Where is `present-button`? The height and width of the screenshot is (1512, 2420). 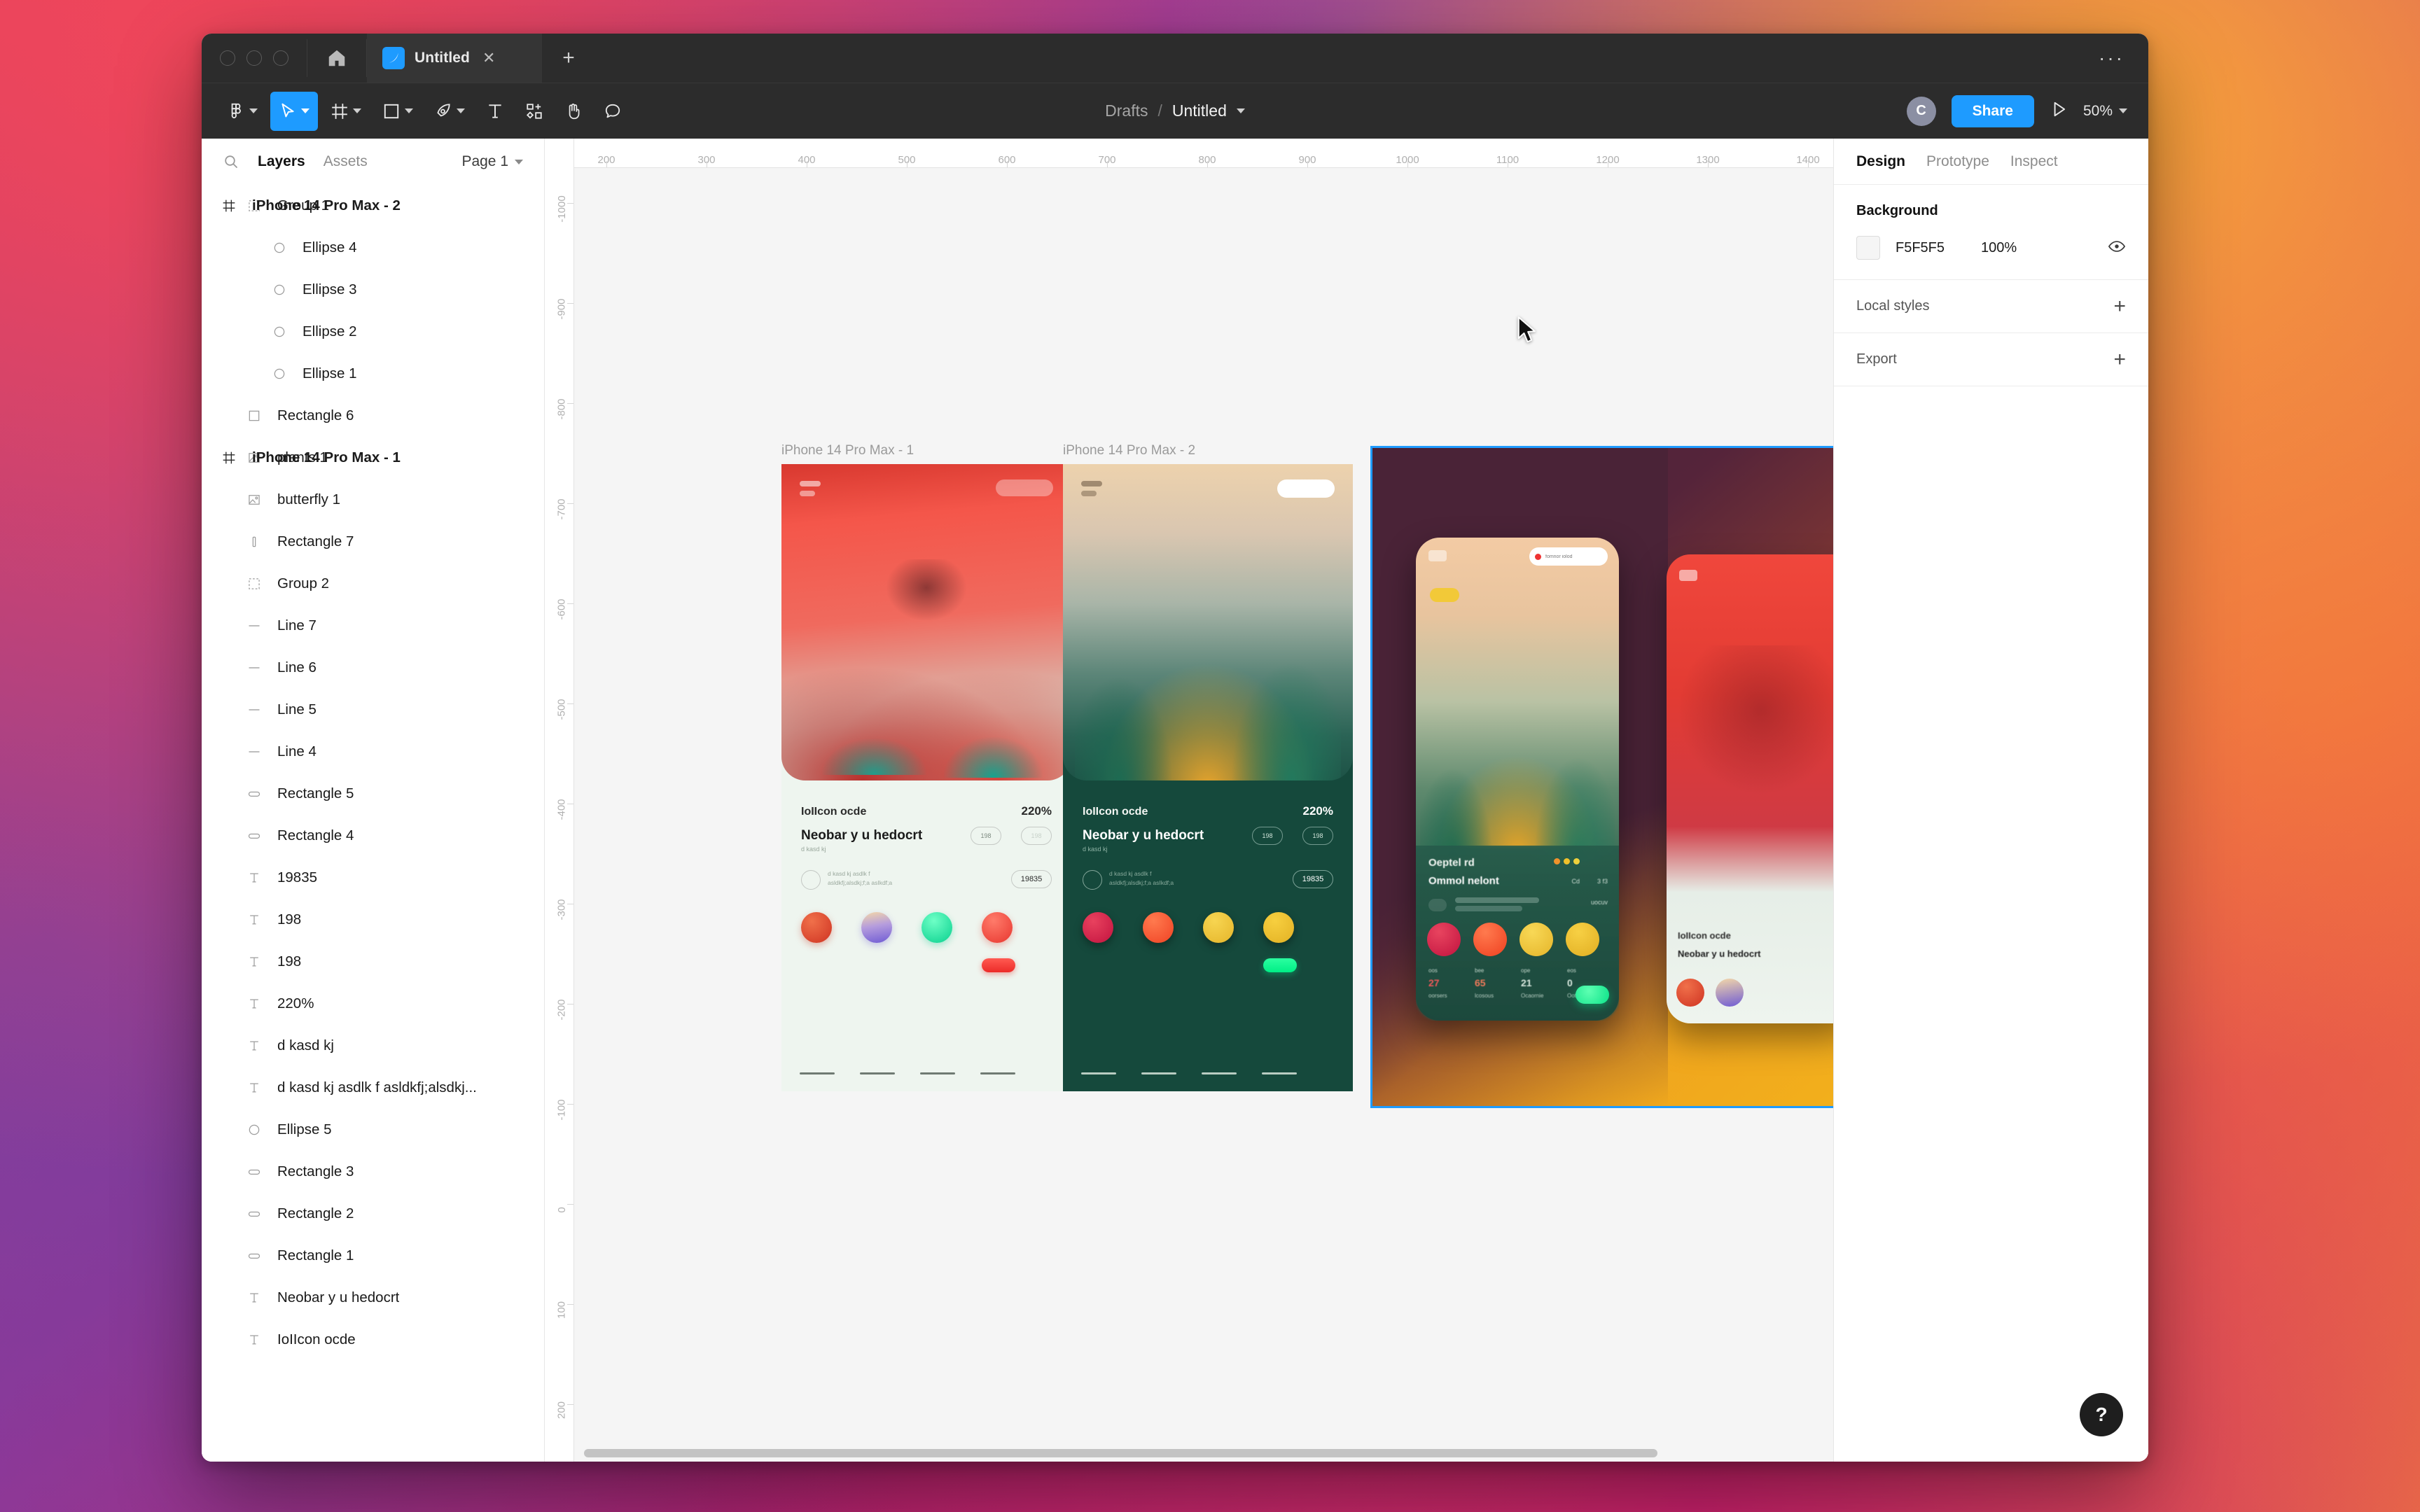 present-button is located at coordinates (2059, 111).